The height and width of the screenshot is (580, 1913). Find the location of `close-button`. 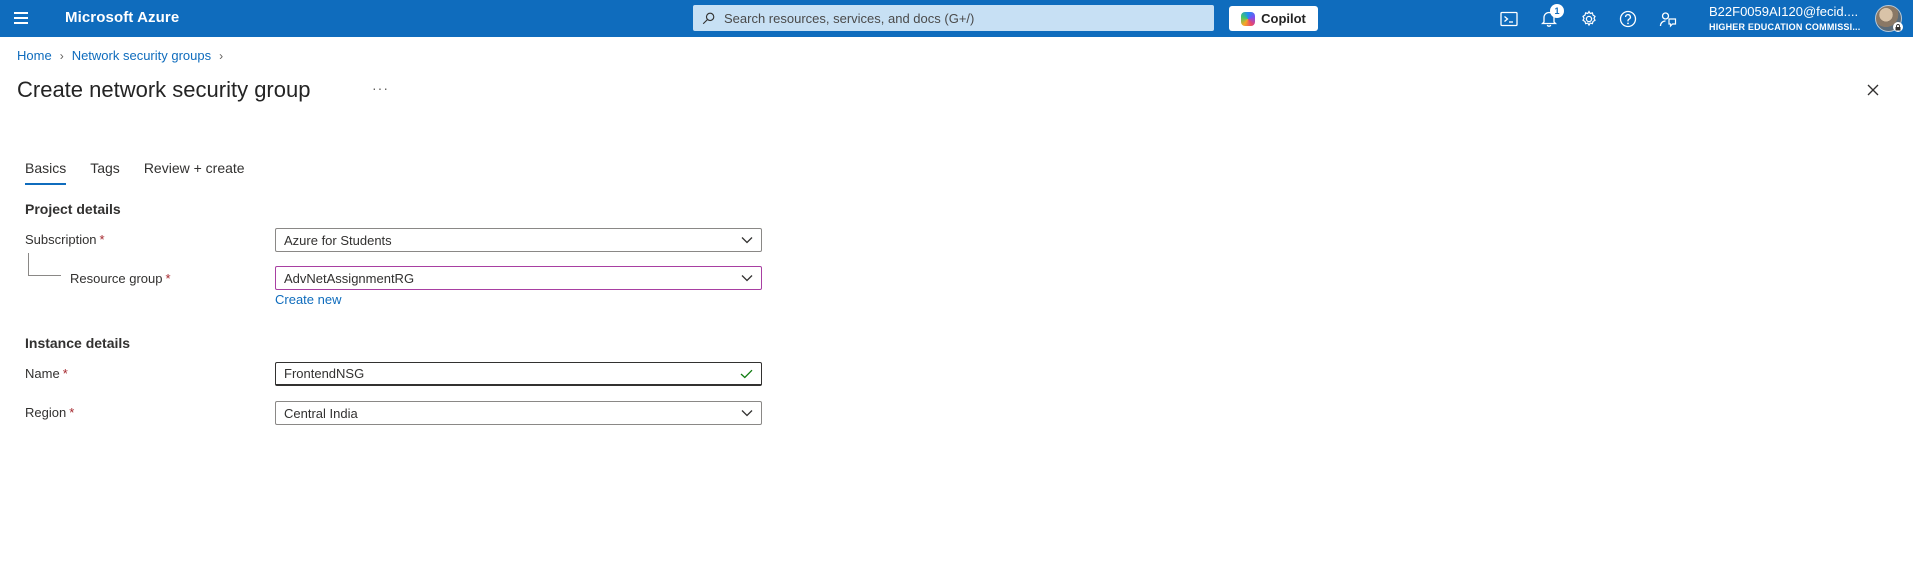

close-button is located at coordinates (1873, 90).